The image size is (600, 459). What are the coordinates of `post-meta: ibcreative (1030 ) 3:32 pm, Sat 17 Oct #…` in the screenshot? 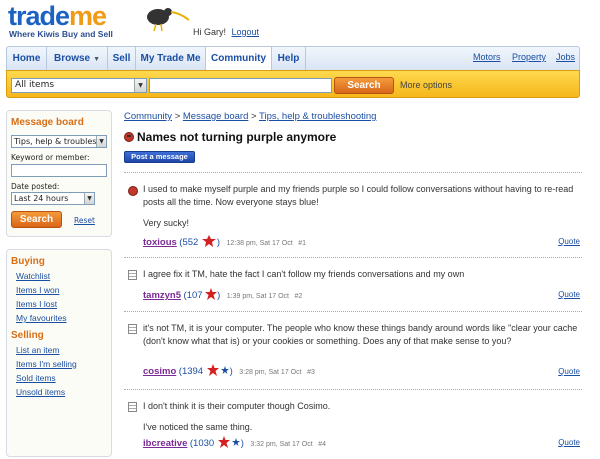 It's located at (234, 442).